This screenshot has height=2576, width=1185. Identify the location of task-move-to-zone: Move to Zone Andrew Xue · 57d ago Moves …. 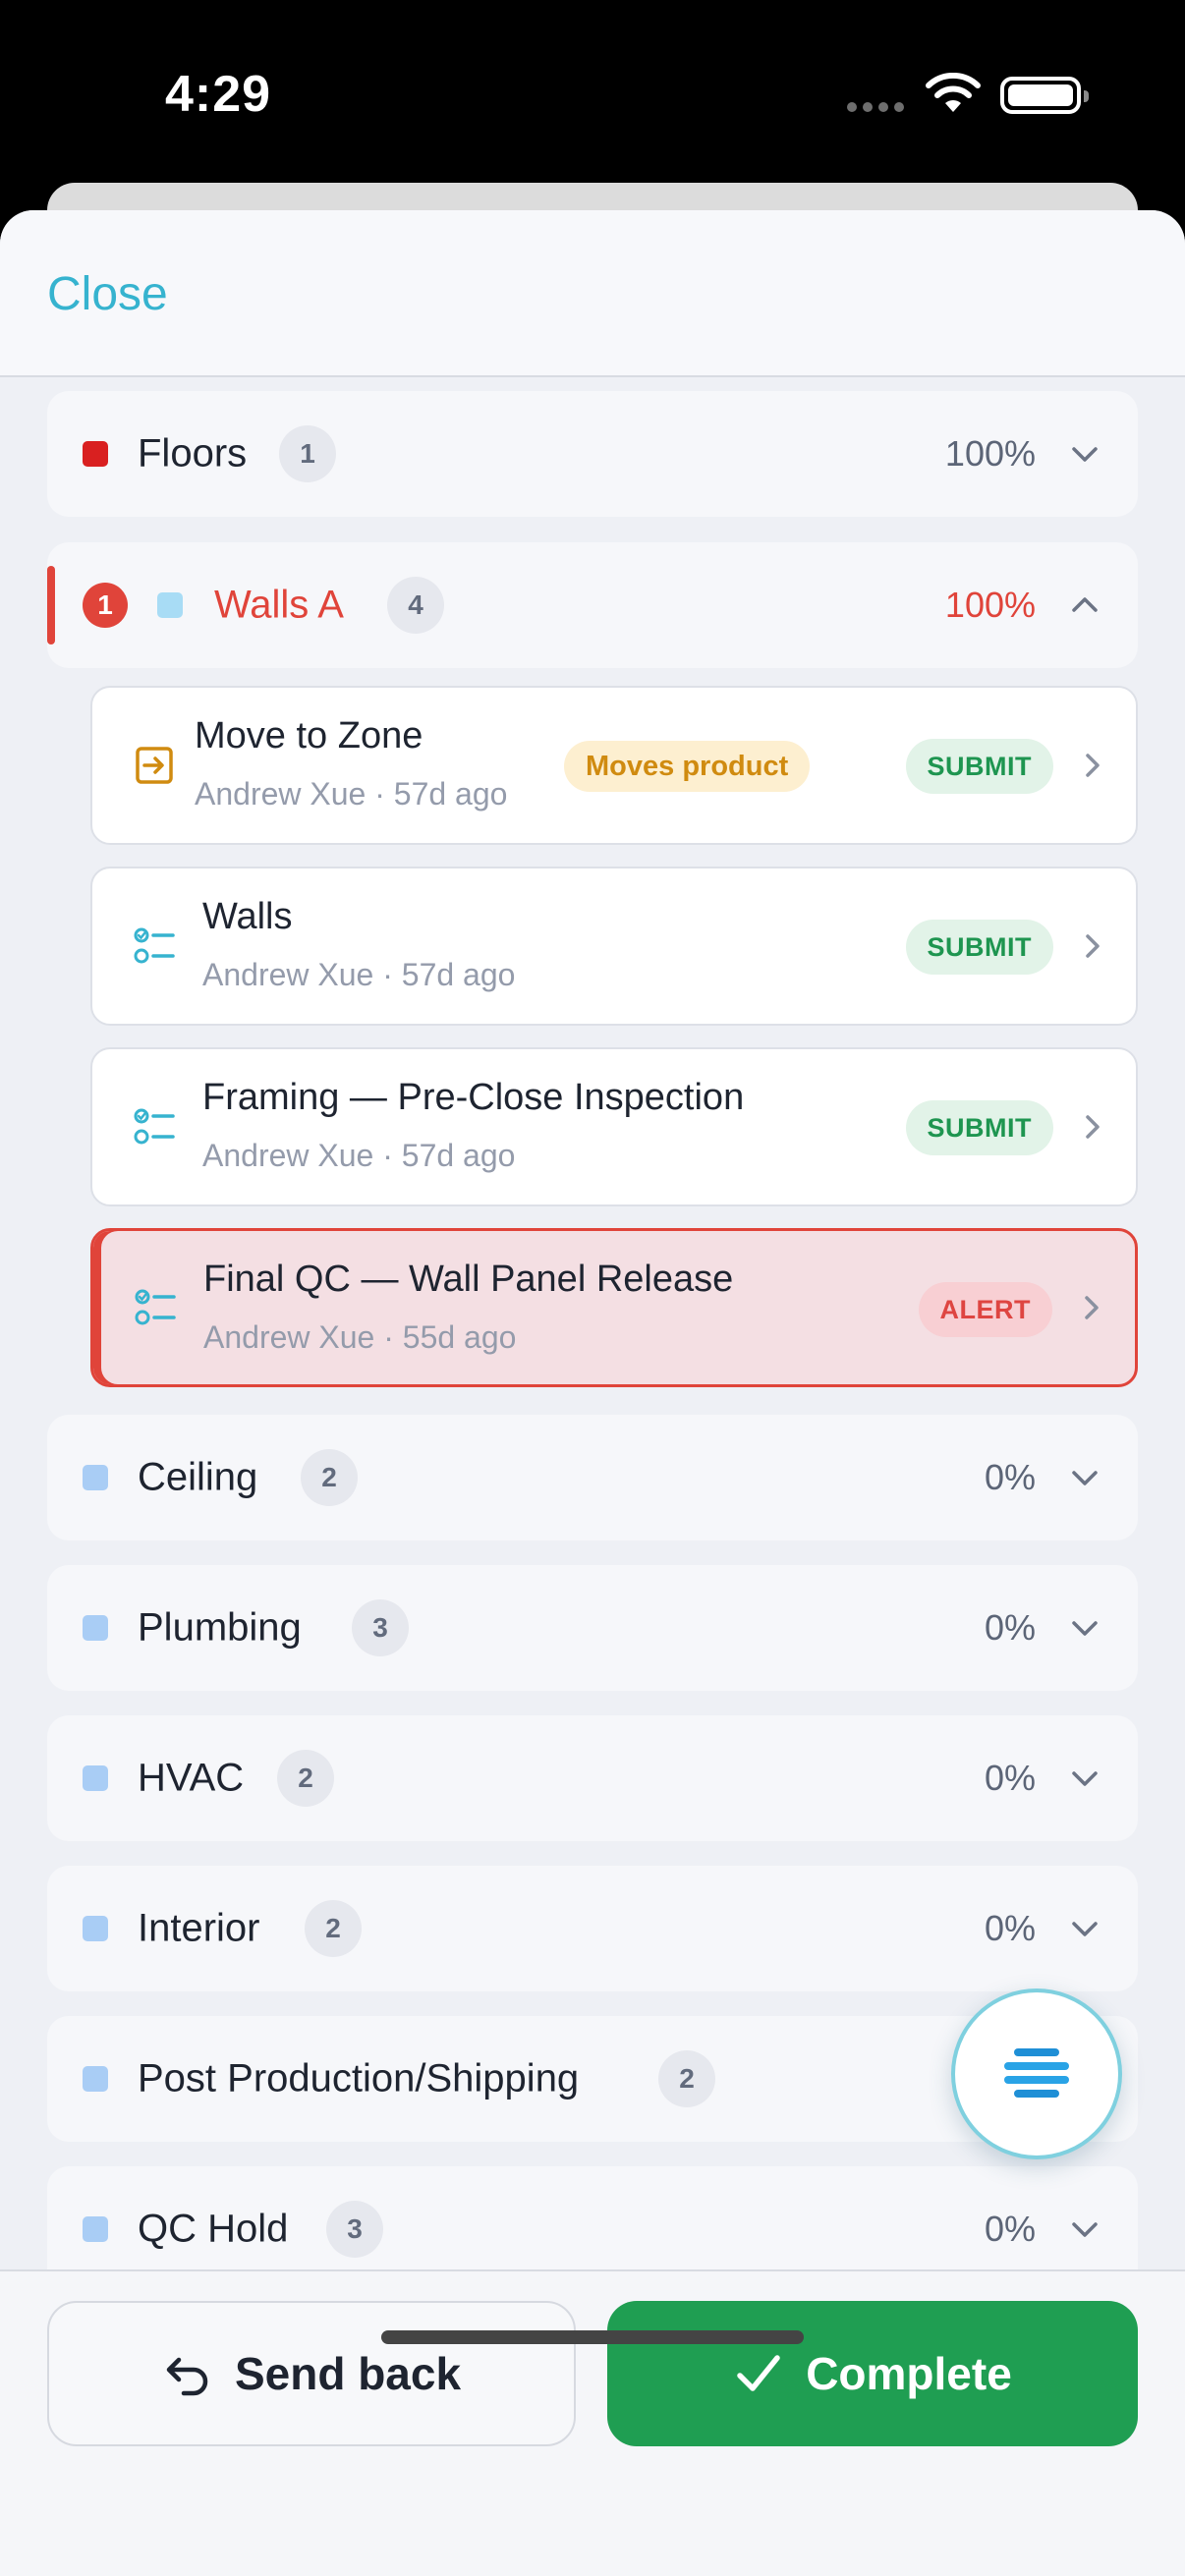
(614, 765).